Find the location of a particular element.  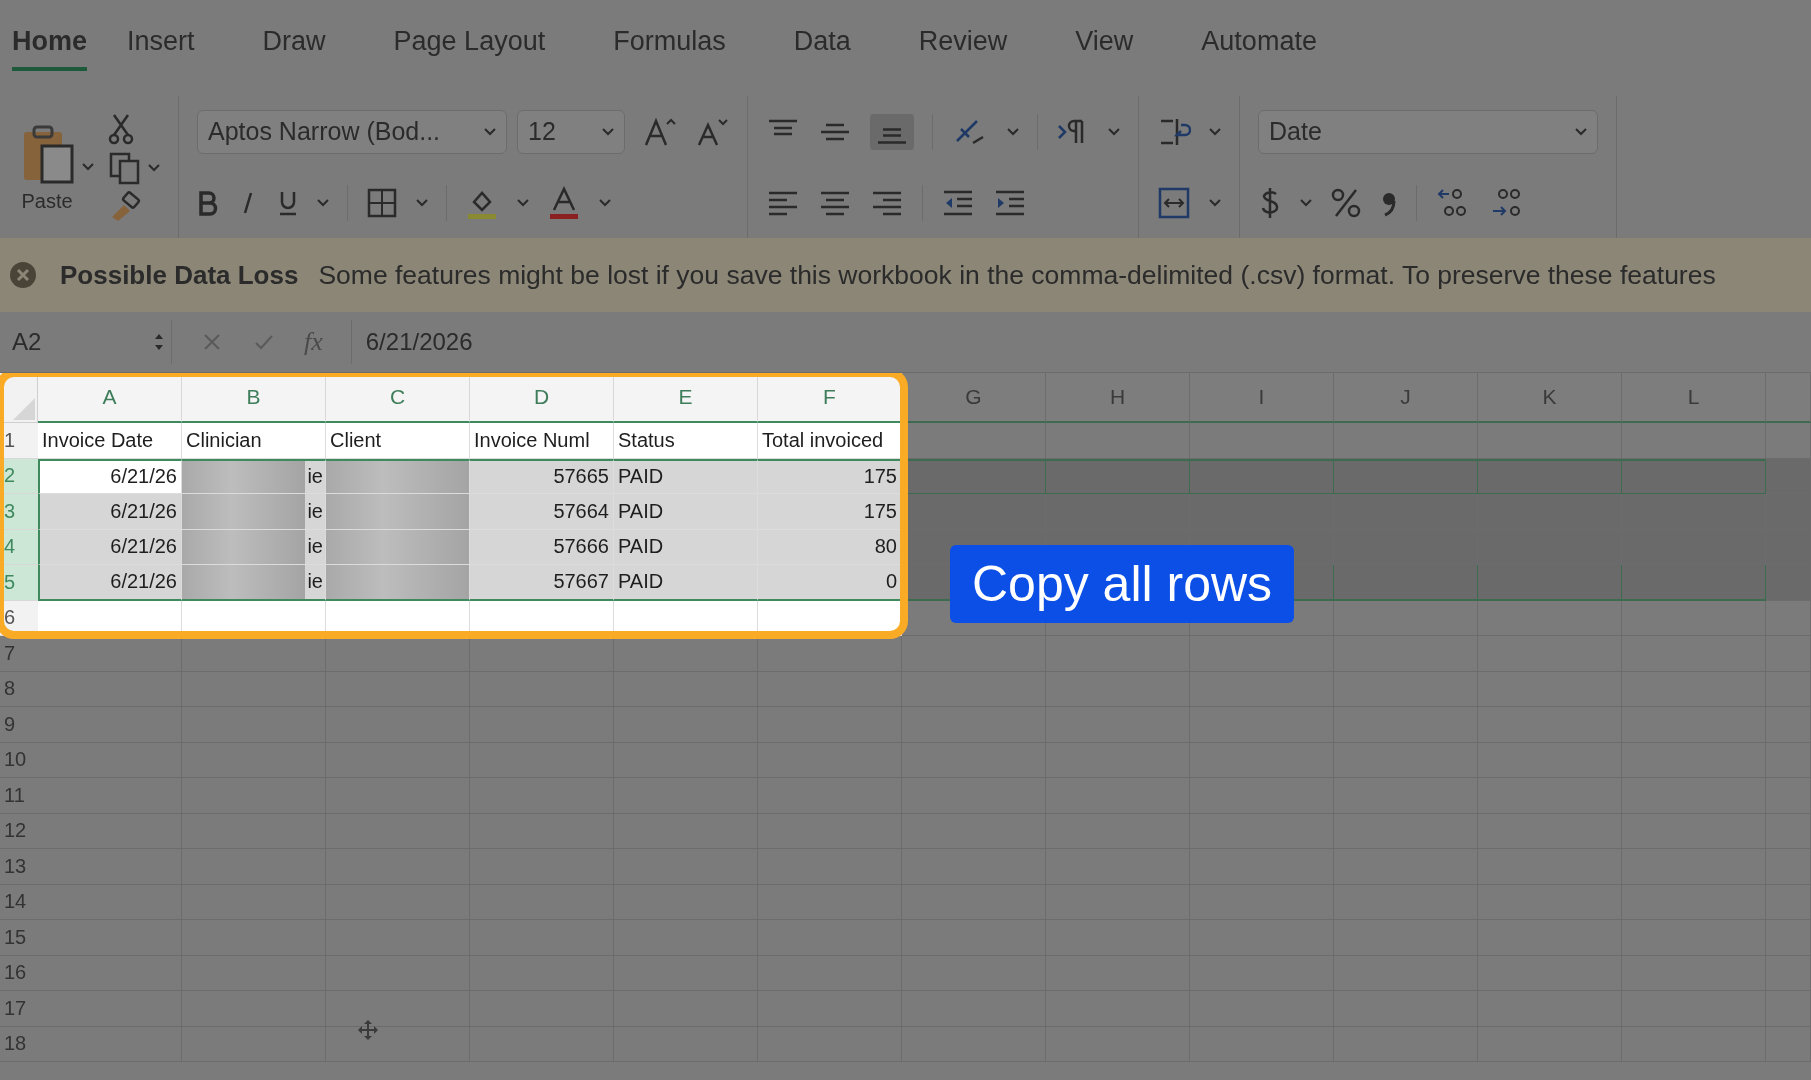

table-cell: Client is located at coordinates (398, 441).